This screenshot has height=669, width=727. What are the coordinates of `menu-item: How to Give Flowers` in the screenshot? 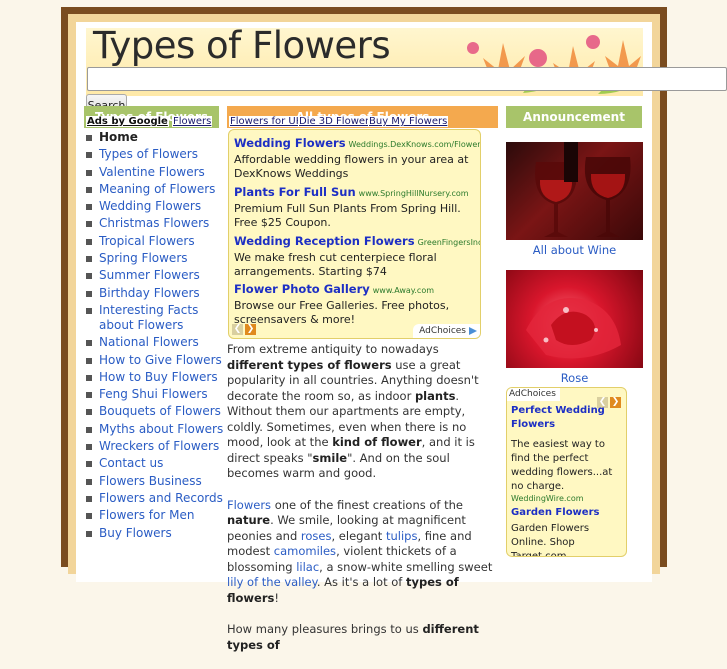 It's located at (156, 361).